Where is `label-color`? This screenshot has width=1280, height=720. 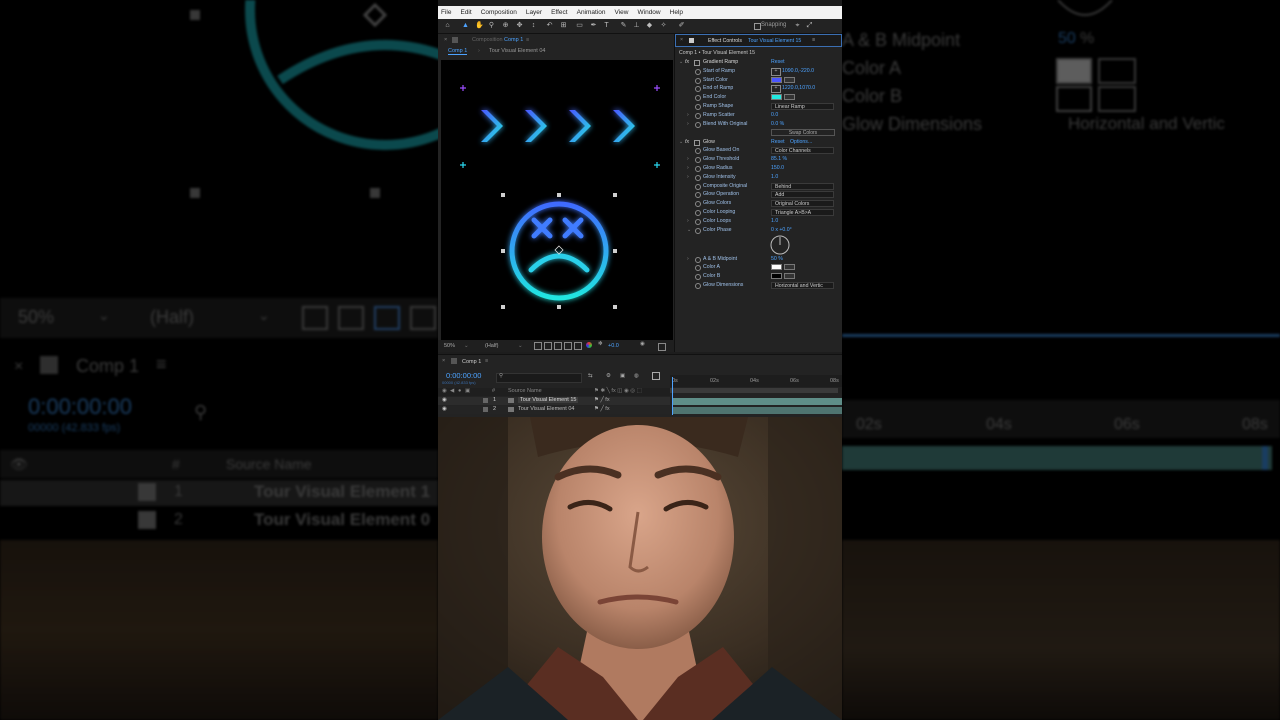
label-color is located at coordinates (485, 409).